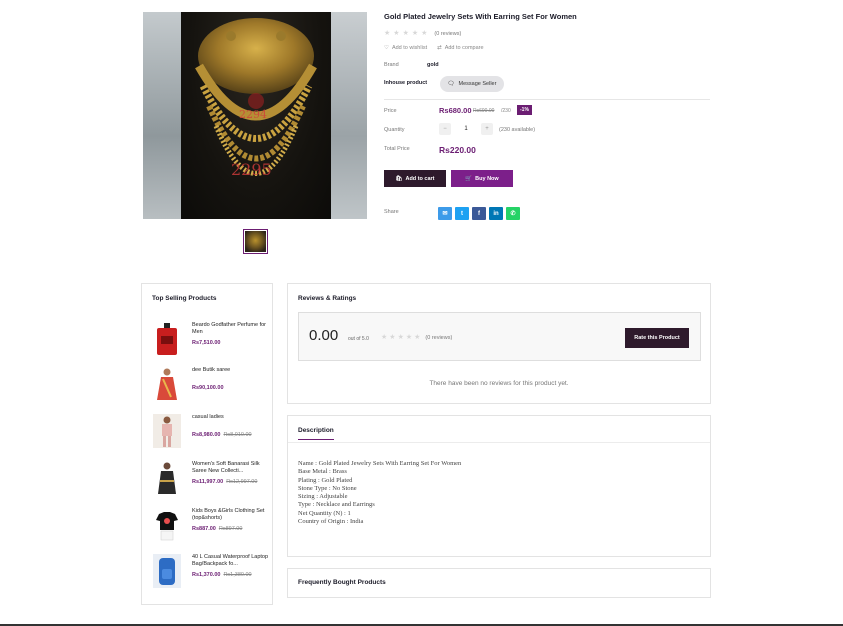 Image resolution: width=843 pixels, height=626 pixels. I want to click on frequently-bought-panel: Frequently Bought Products, so click(499, 583).